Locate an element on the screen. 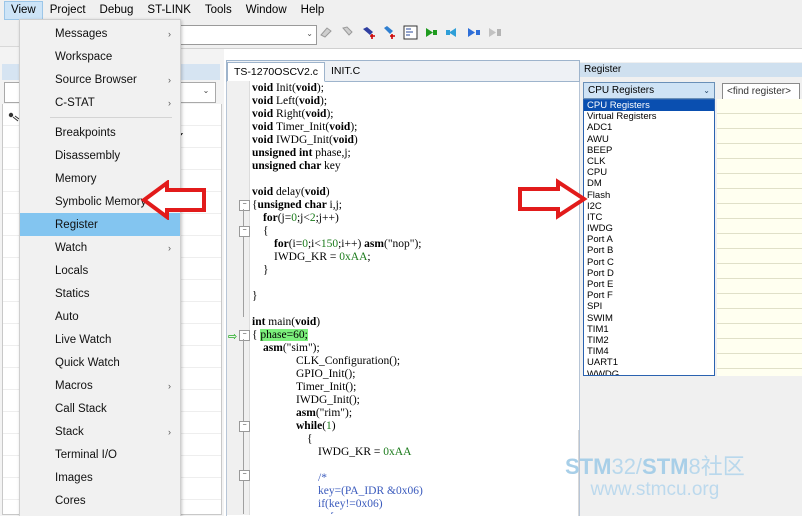 The width and height of the screenshot is (802, 516). stop-debugging-icon is located at coordinates (494, 32).